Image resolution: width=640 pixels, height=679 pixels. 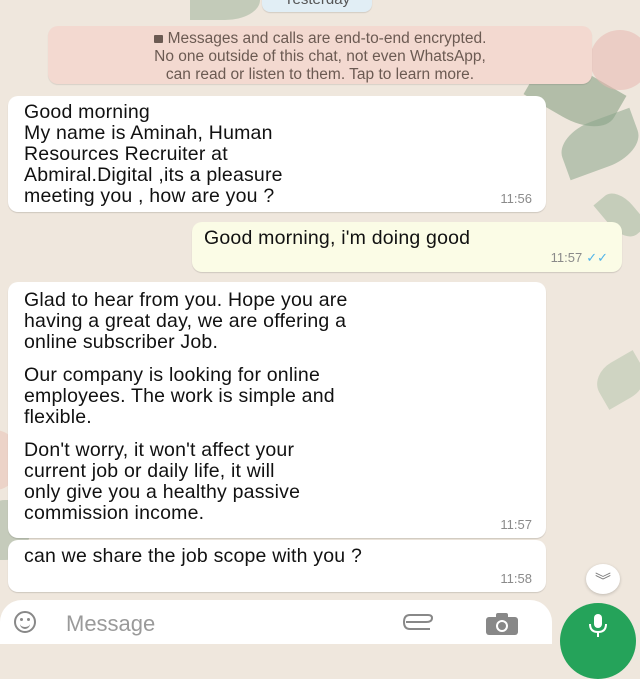 I want to click on message-input, so click(x=216, y=624).